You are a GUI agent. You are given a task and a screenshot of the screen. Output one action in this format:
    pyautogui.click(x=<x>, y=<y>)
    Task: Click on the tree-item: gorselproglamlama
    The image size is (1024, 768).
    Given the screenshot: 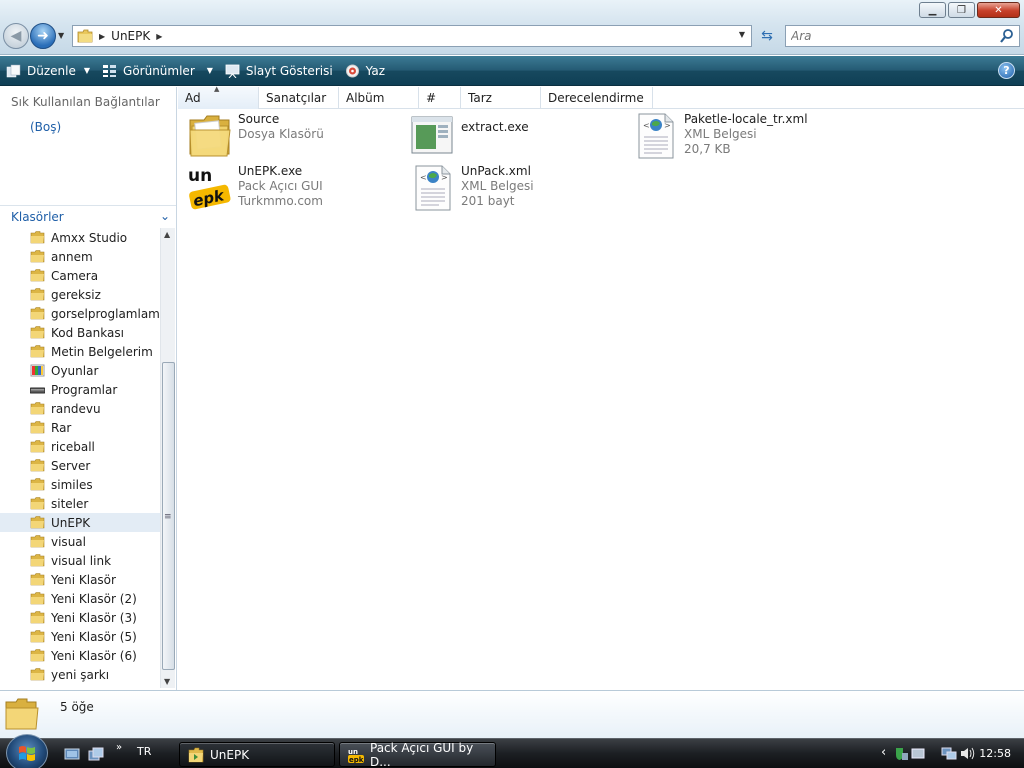 What is the action you would take?
    pyautogui.click(x=80, y=313)
    